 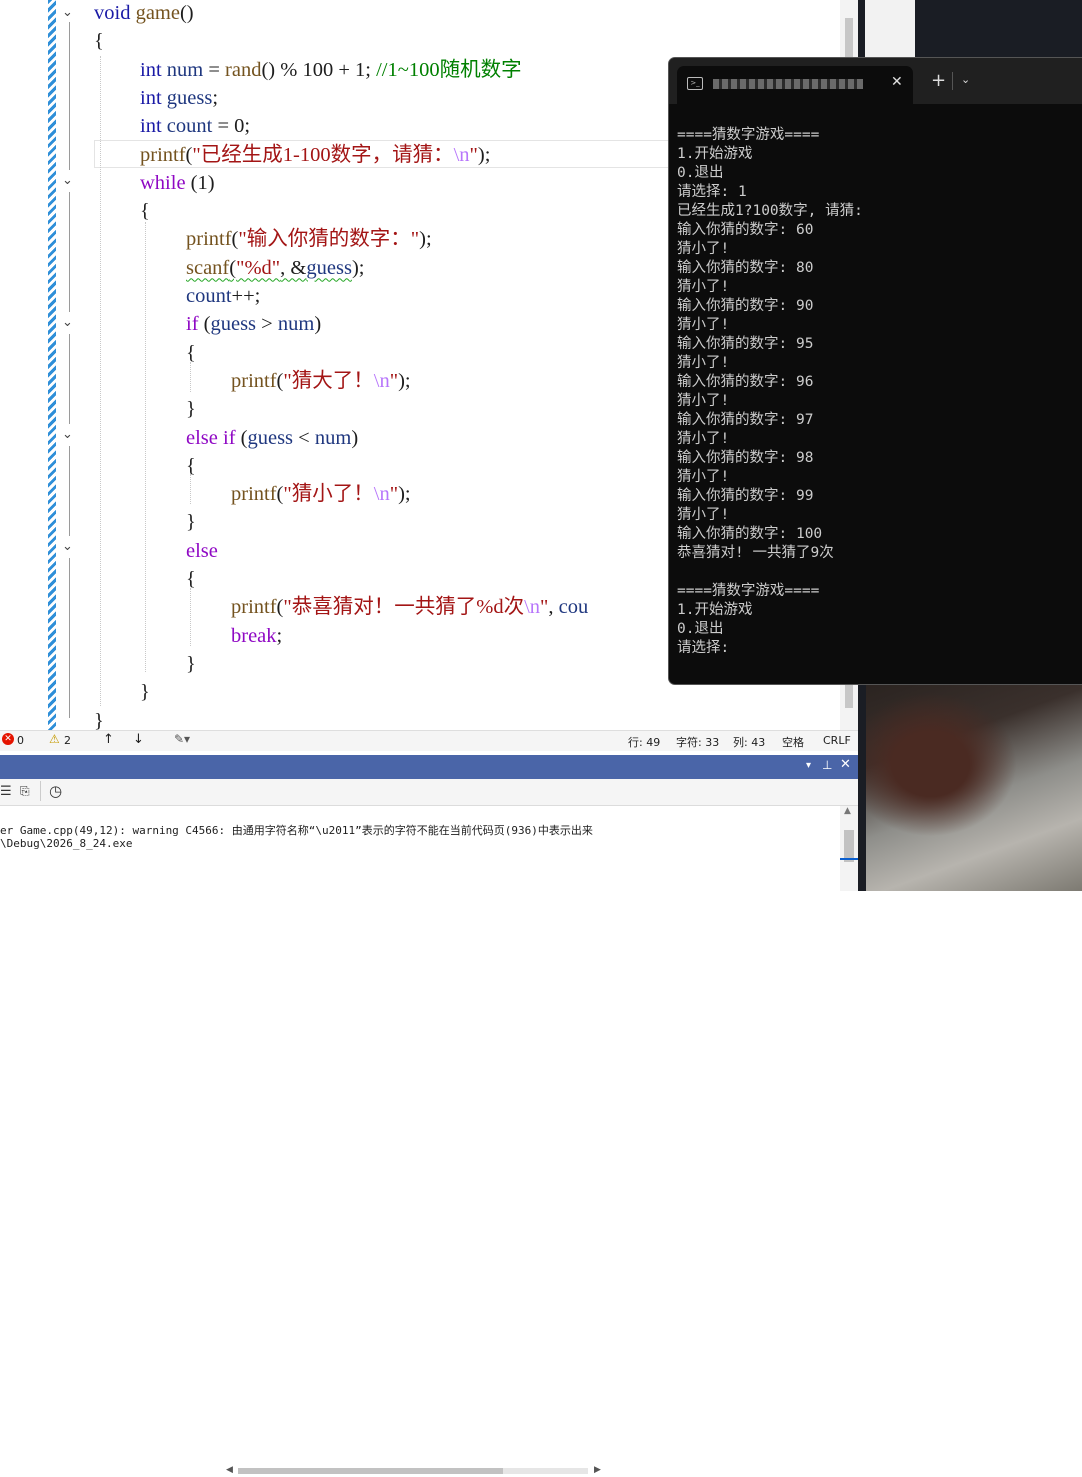 I want to click on pin-icon: ⊥, so click(x=827, y=765).